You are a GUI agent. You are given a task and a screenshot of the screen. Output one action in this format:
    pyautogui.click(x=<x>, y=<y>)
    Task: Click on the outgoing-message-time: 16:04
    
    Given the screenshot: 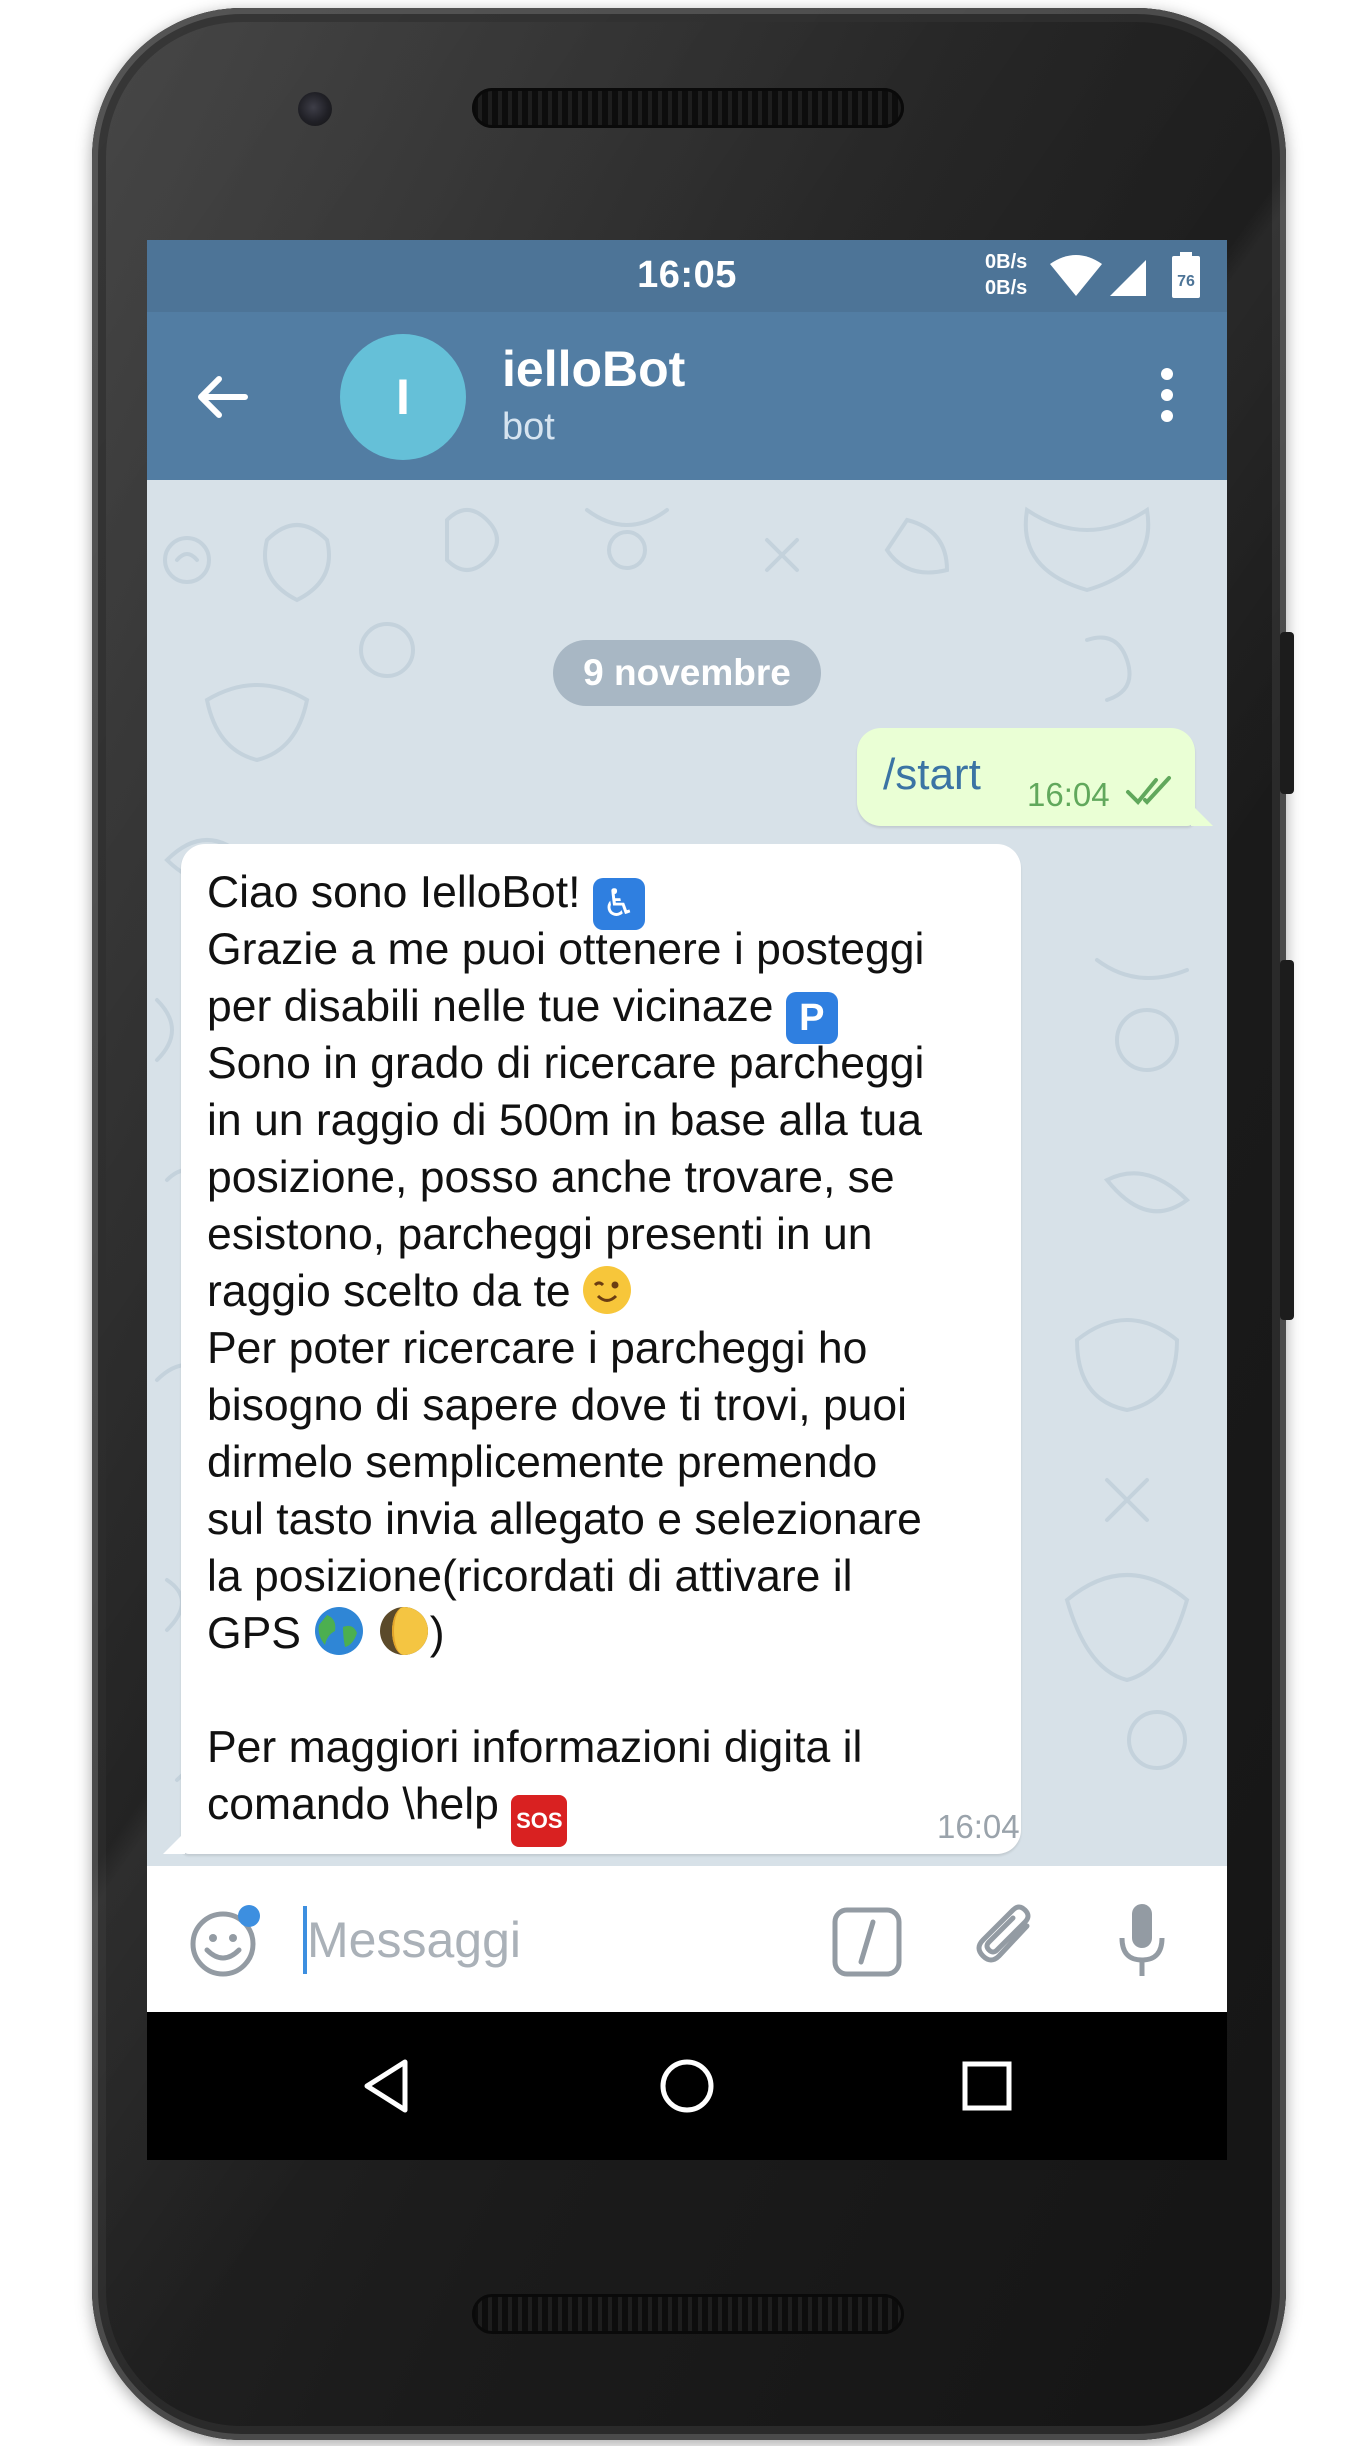 What is the action you would take?
    pyautogui.click(x=1068, y=794)
    